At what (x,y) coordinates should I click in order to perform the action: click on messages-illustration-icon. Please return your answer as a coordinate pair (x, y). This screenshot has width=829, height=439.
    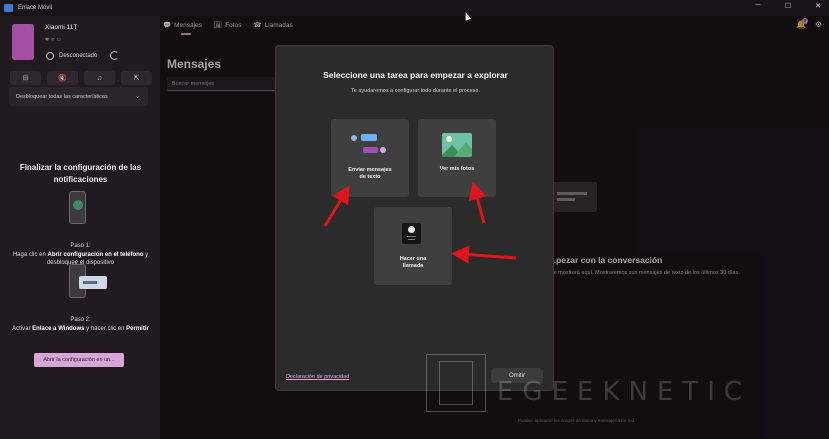
    Looking at the image, I should click on (371, 144).